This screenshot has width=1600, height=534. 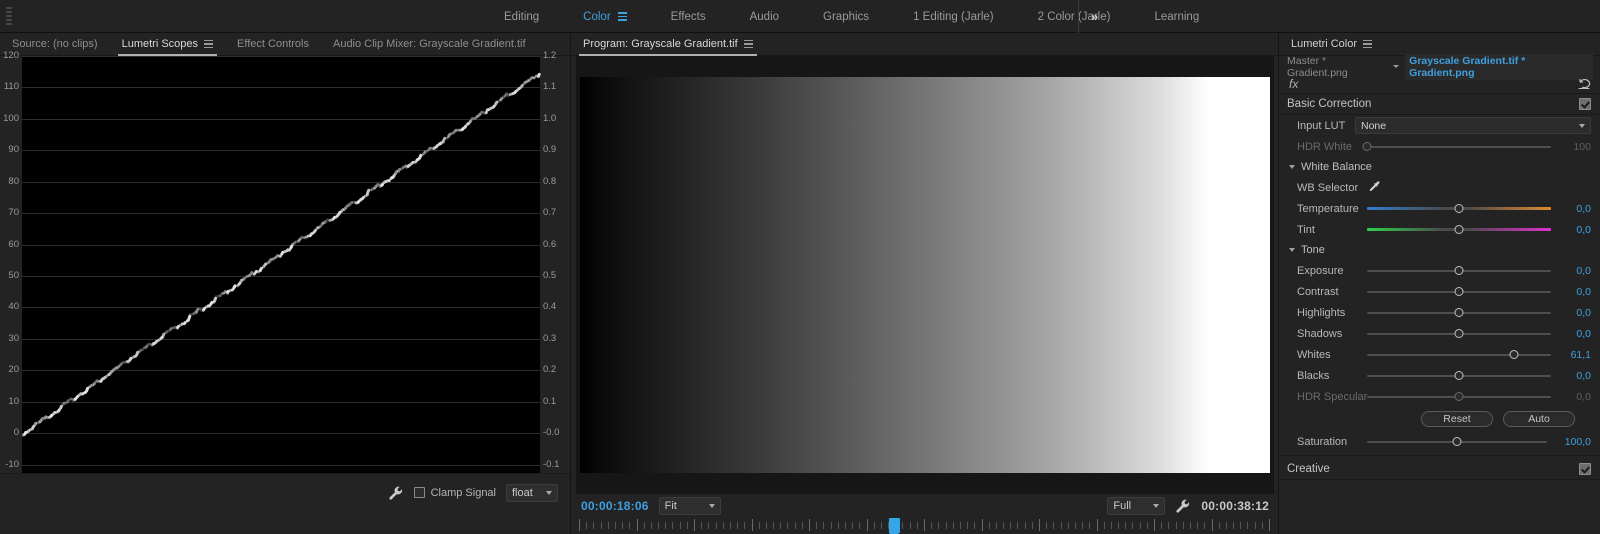 What do you see at coordinates (1337, 67) in the screenshot?
I see `master-clip-label: Master * Gradient.png` at bounding box center [1337, 67].